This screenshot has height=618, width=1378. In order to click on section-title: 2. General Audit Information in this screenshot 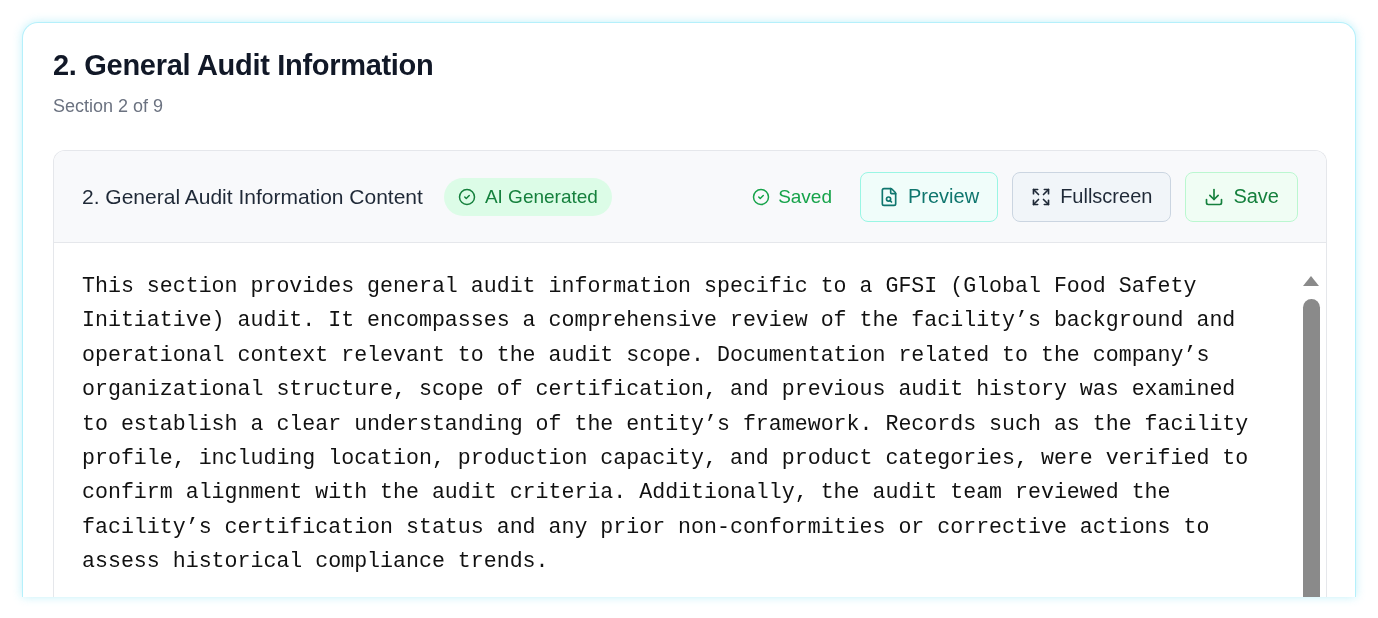, I will do `click(244, 65)`.